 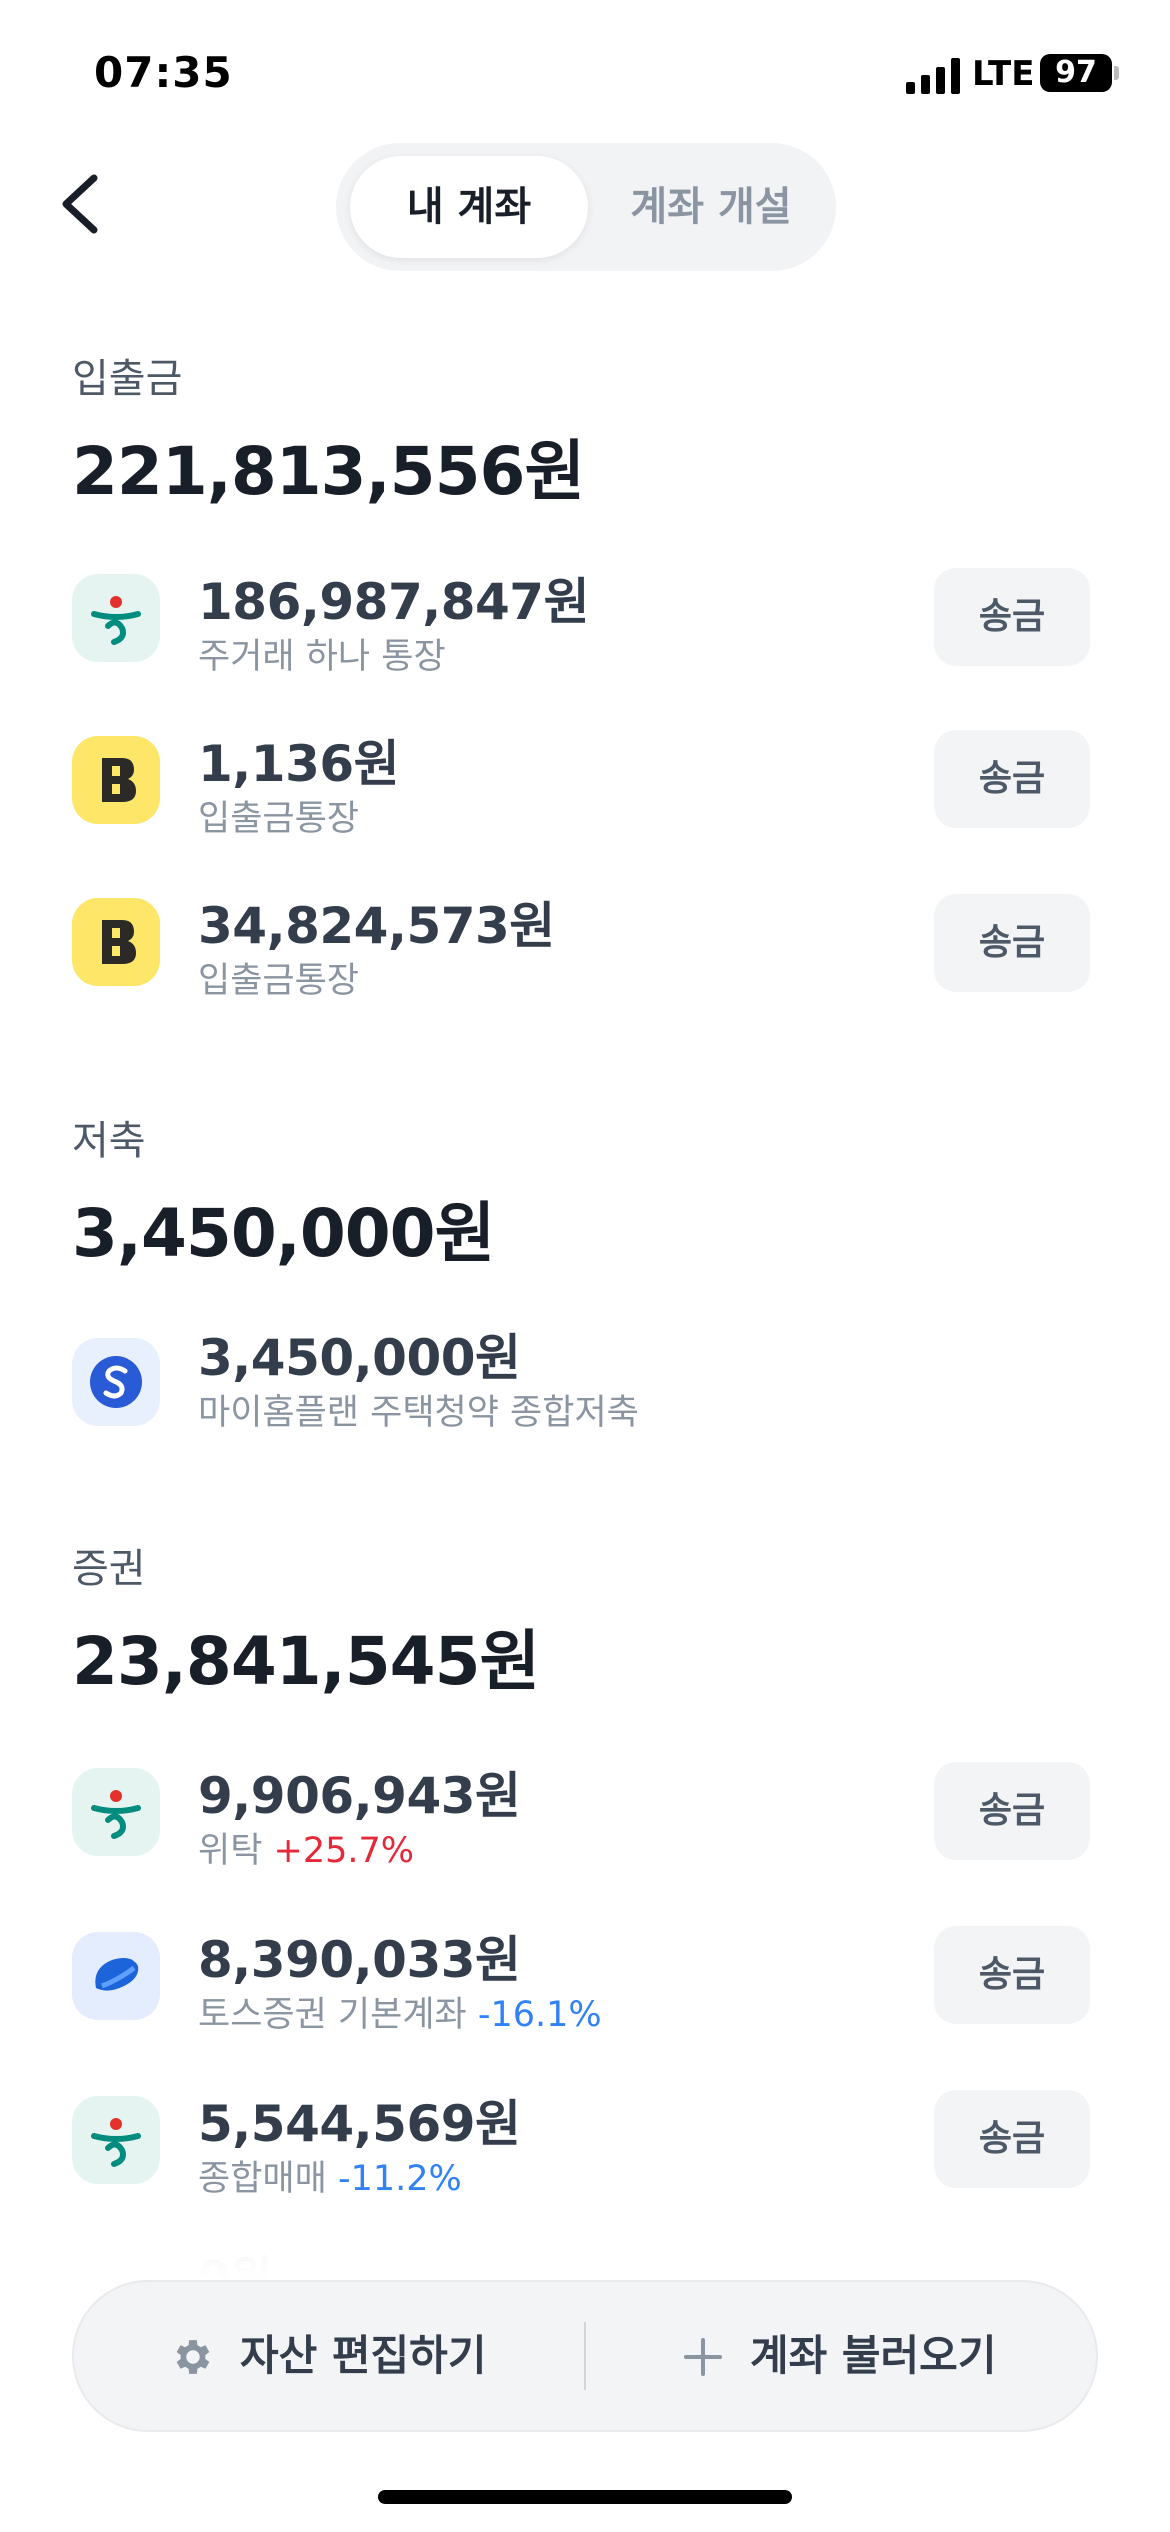 What do you see at coordinates (359, 1956) in the screenshot?
I see `account-amount: 8,390,033원` at bounding box center [359, 1956].